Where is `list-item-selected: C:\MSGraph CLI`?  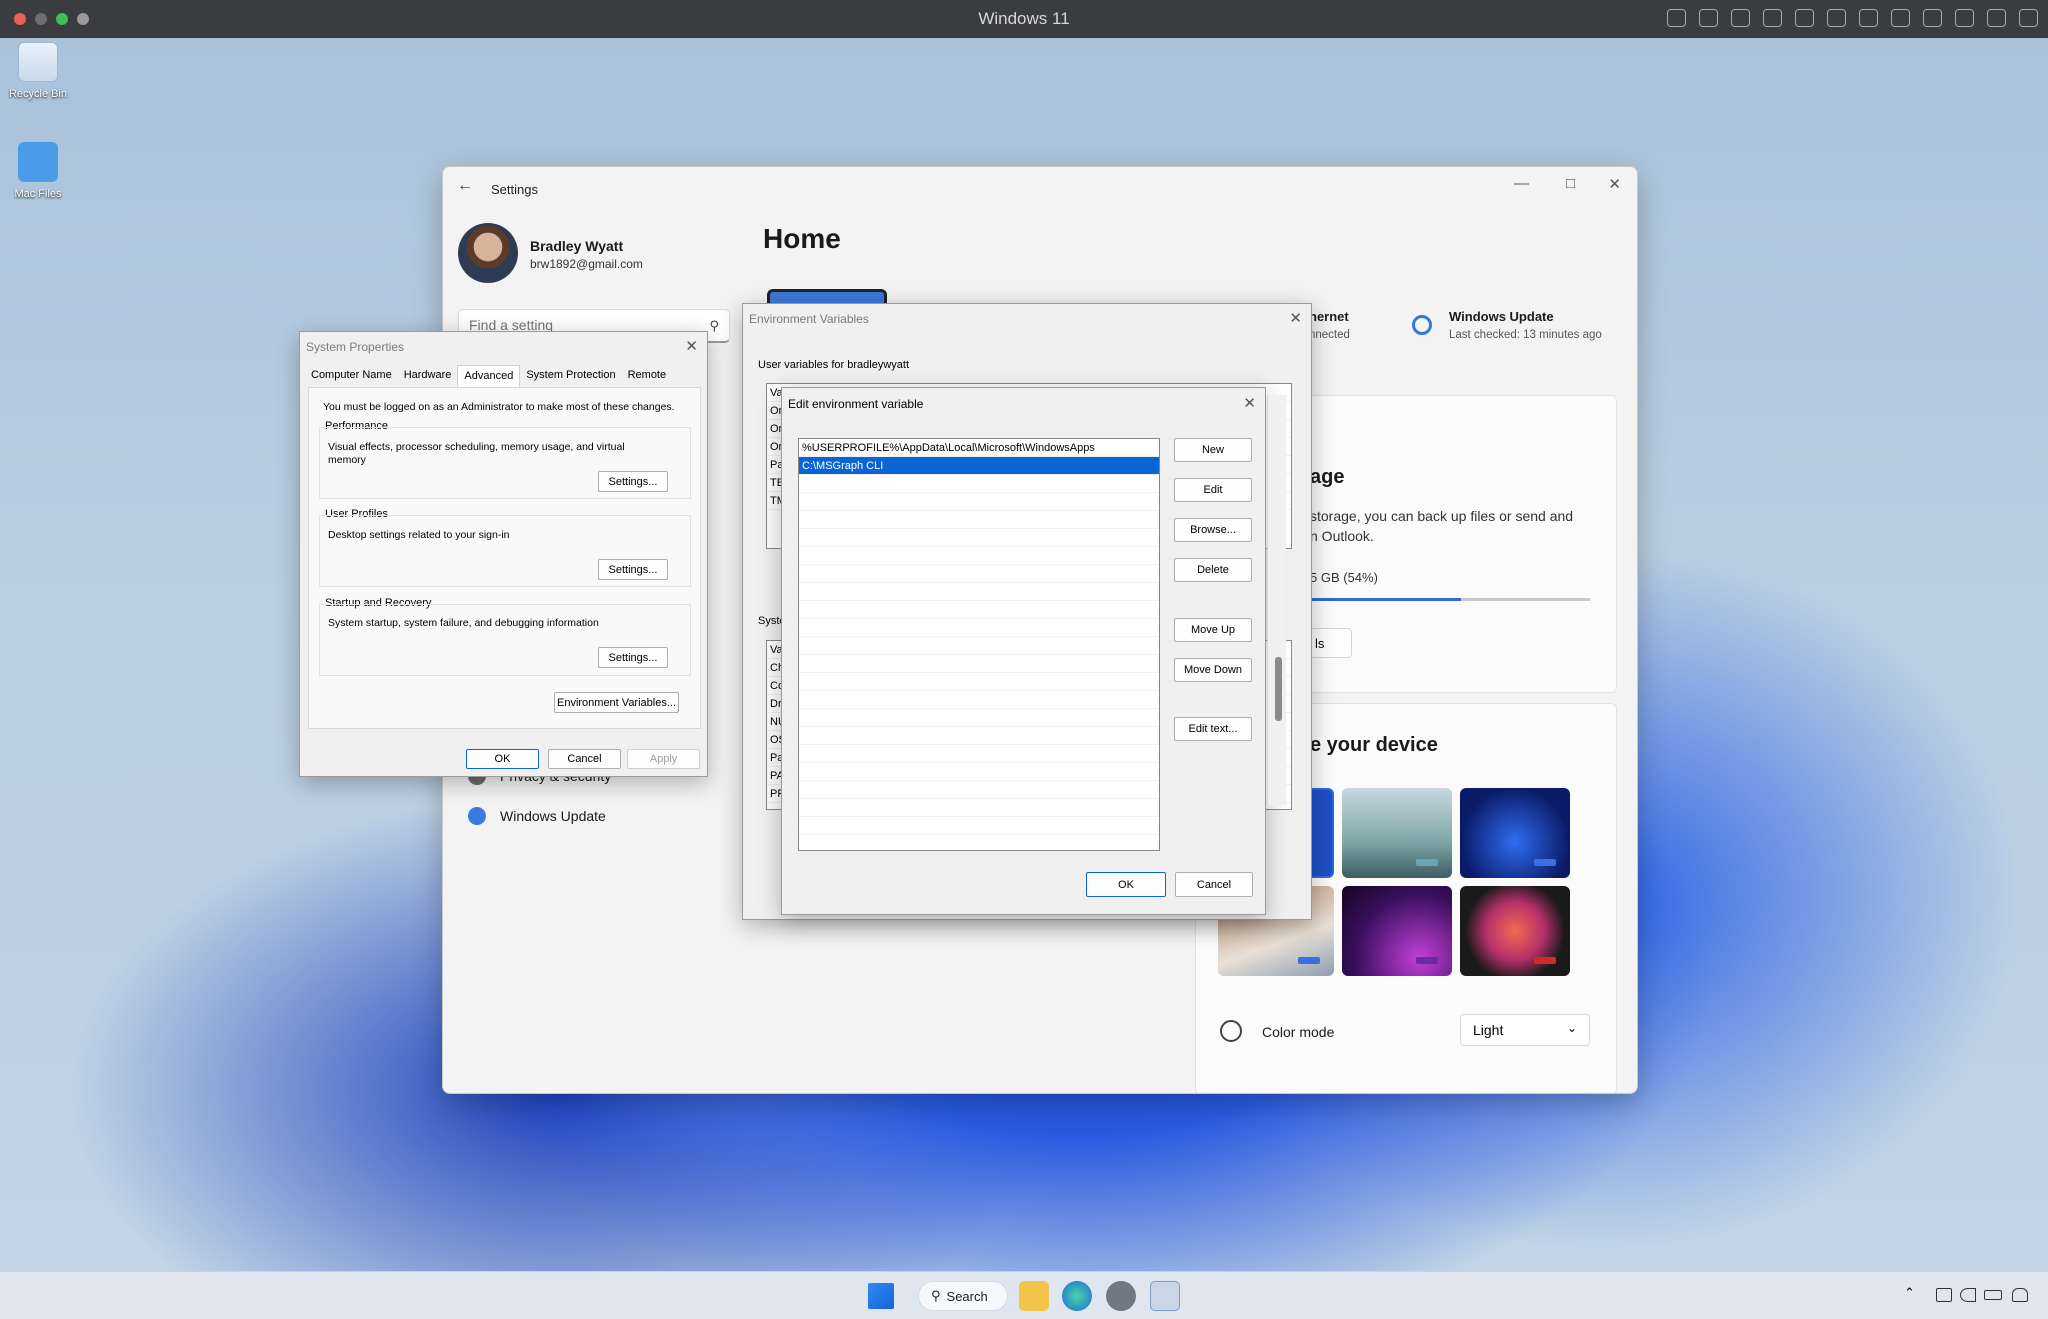 list-item-selected: C:\MSGraph CLI is located at coordinates (979, 466).